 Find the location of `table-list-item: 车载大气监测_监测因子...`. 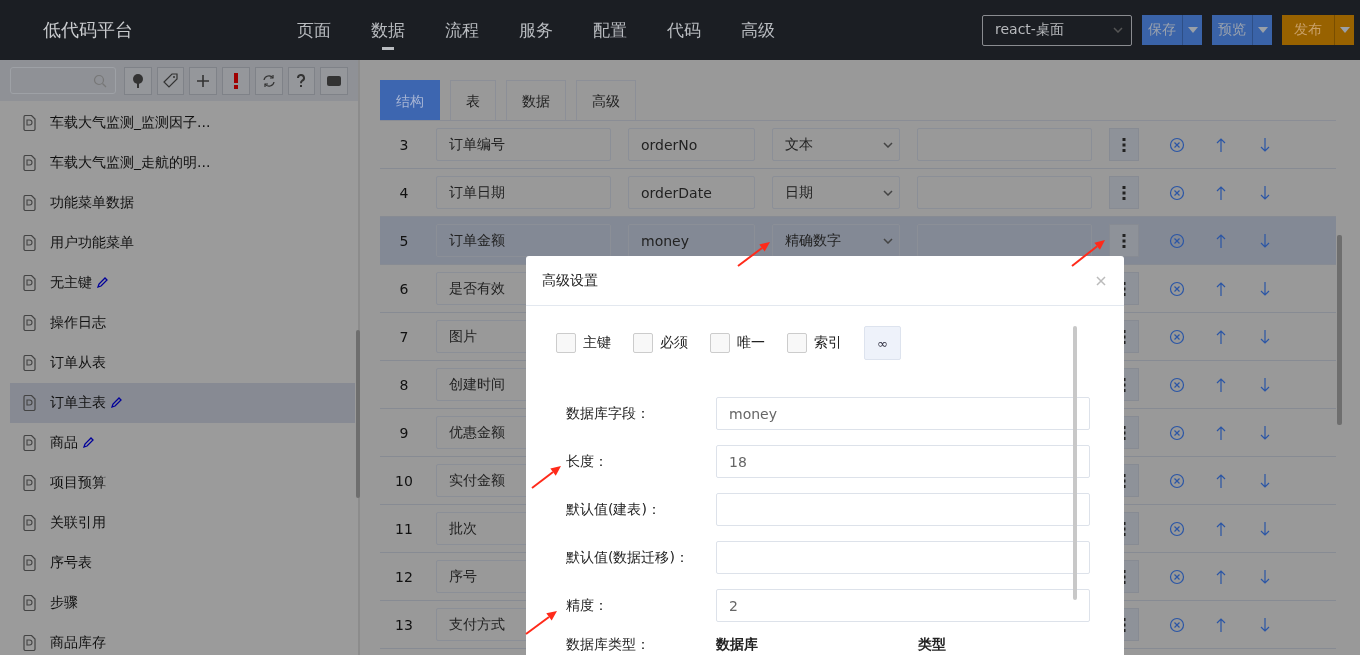

table-list-item: 车载大气监测_监测因子... is located at coordinates (182, 123).